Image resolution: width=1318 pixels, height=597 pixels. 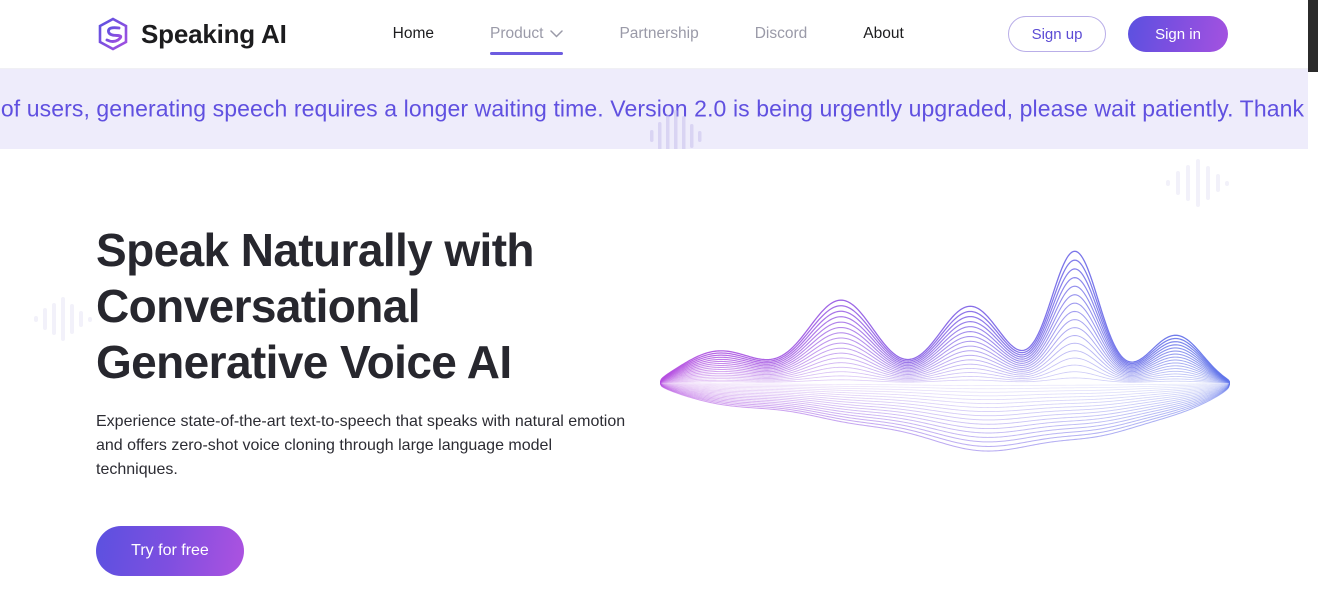 I want to click on page-scrollbar-thumb, so click(x=1313, y=36).